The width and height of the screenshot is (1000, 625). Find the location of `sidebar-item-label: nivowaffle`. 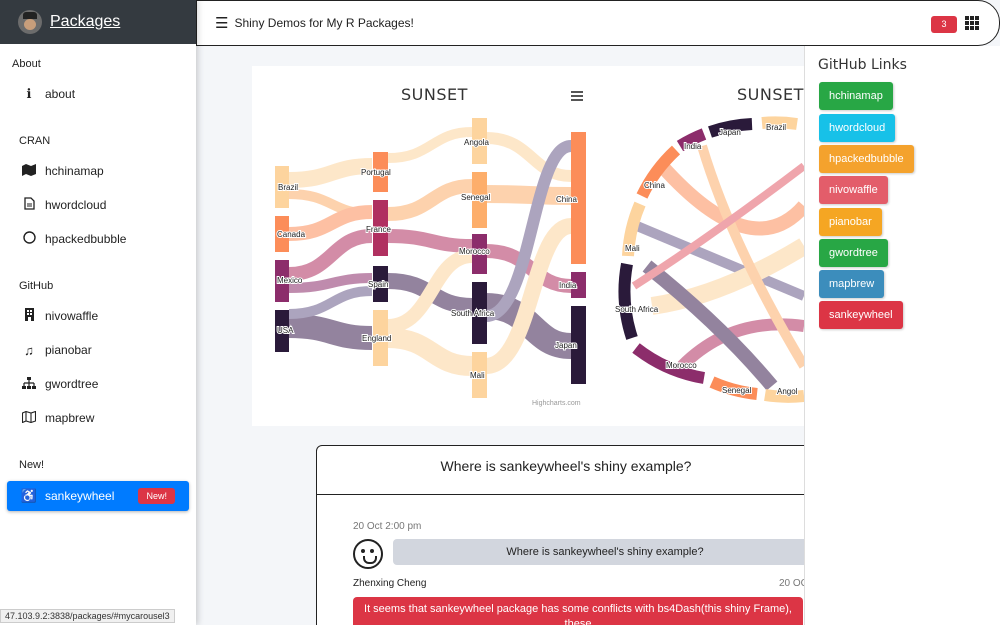

sidebar-item-label: nivowaffle is located at coordinates (72, 316).